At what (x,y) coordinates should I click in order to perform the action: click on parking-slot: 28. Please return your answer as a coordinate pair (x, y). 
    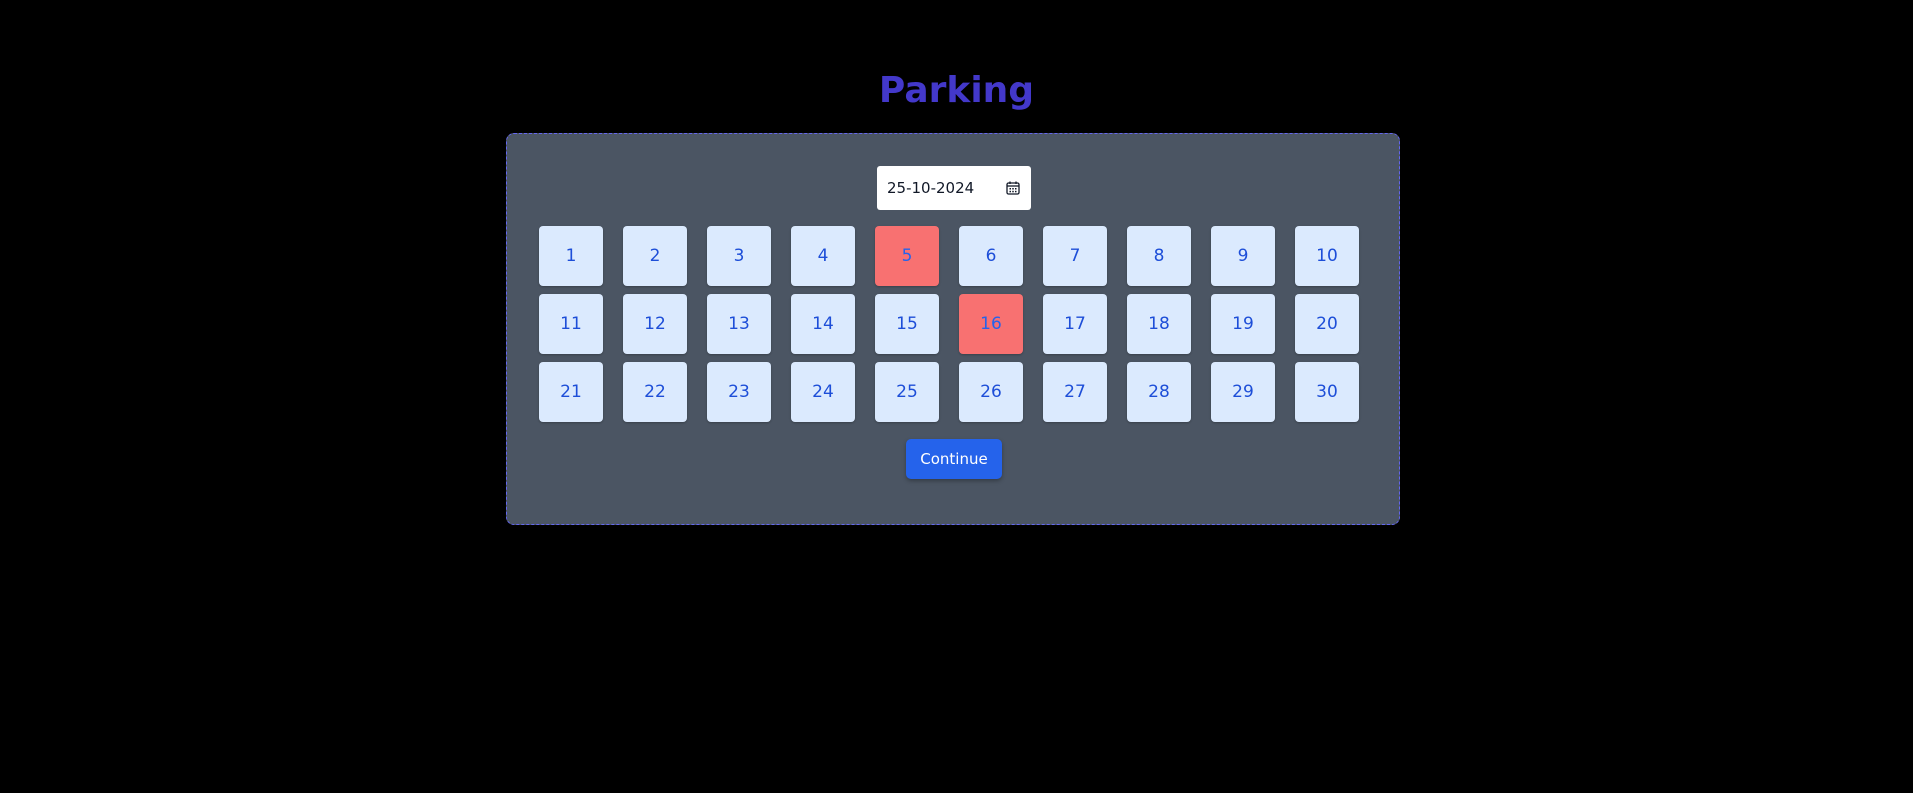
    Looking at the image, I should click on (1159, 392).